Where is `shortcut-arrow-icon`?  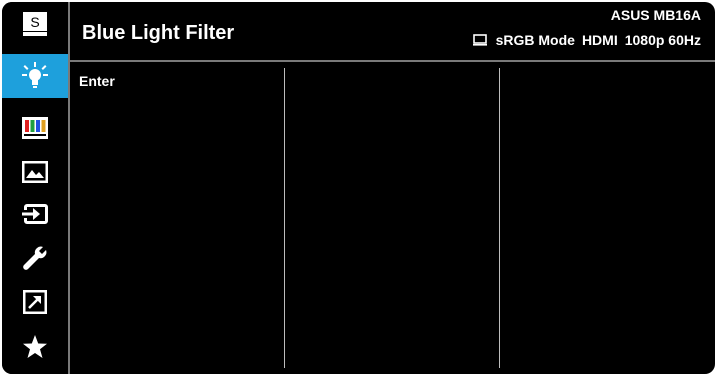 shortcut-arrow-icon is located at coordinates (35, 302).